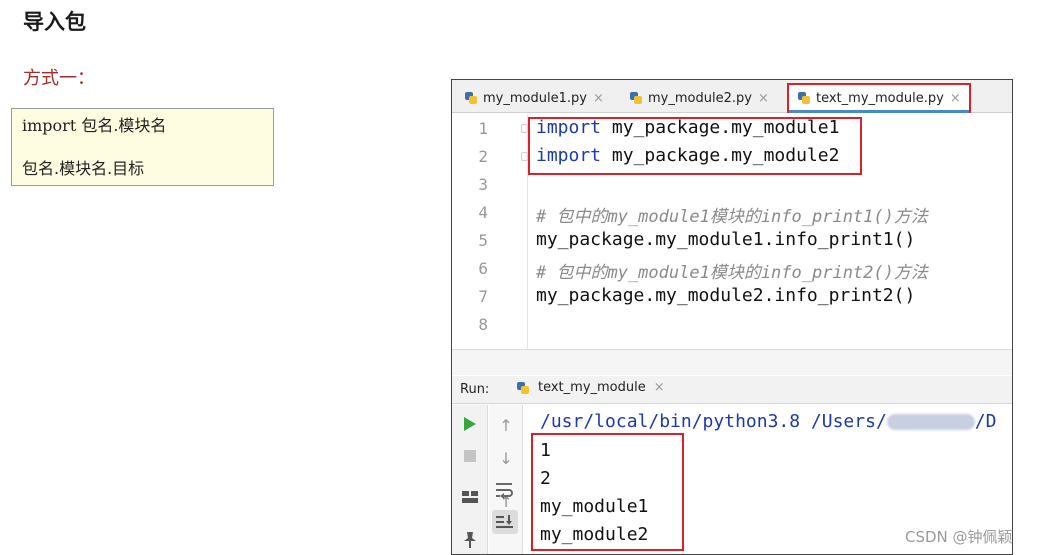 The image size is (1041, 555). I want to click on line-number: 5, so click(483, 240).